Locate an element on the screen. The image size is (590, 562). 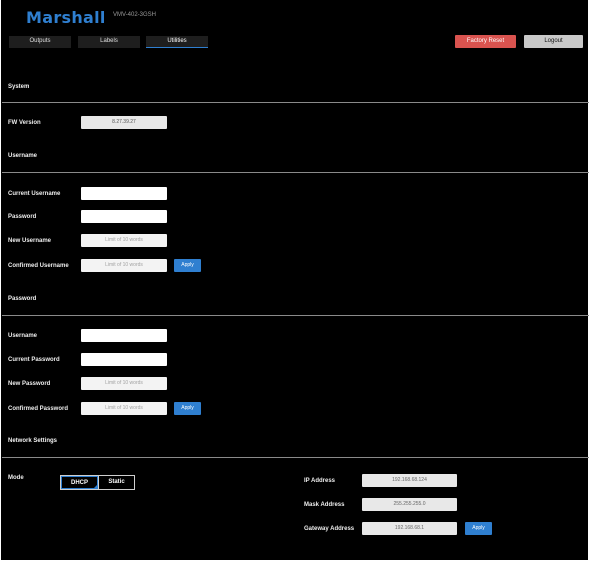
new-username-input: Limit of 10 words is located at coordinates (124, 240).